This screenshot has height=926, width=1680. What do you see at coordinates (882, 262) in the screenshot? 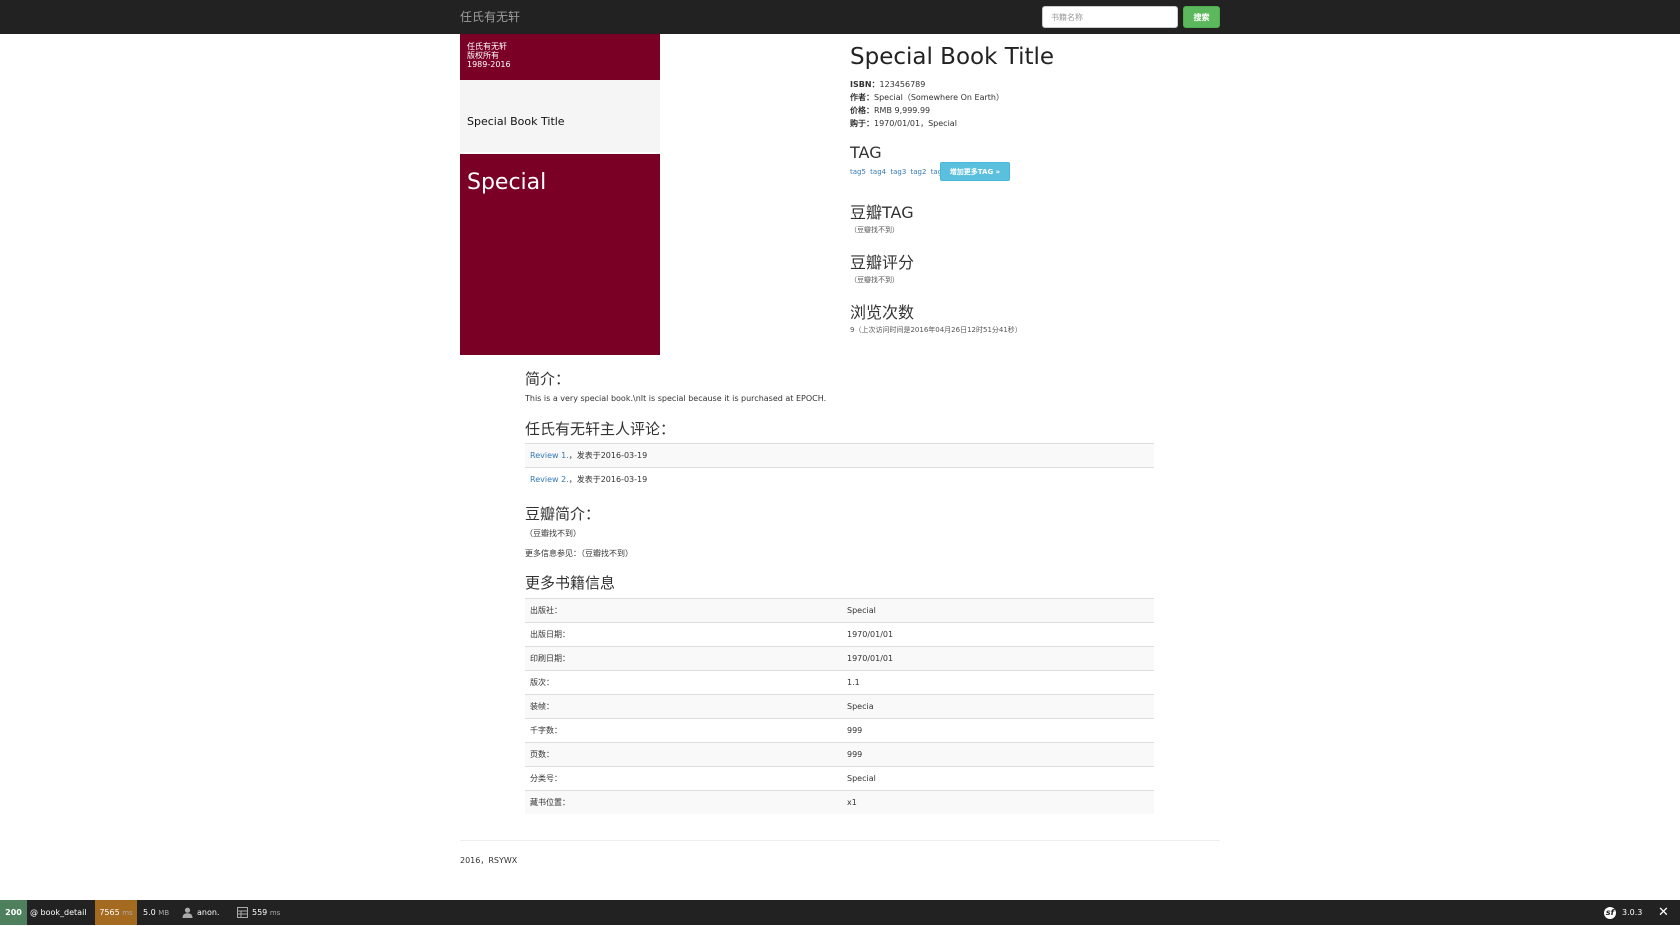
I see `douban-rating-heading: 豆瓣评分` at bounding box center [882, 262].